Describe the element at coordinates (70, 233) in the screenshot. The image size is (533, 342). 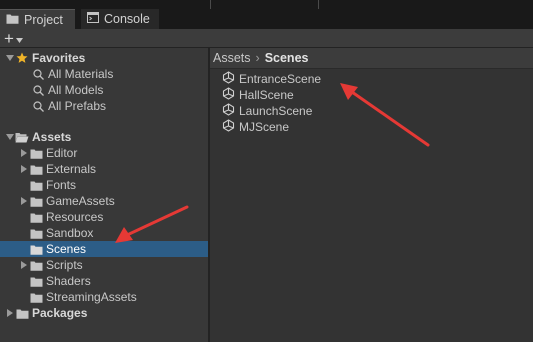
I see `folder-label: Sandbox` at that location.